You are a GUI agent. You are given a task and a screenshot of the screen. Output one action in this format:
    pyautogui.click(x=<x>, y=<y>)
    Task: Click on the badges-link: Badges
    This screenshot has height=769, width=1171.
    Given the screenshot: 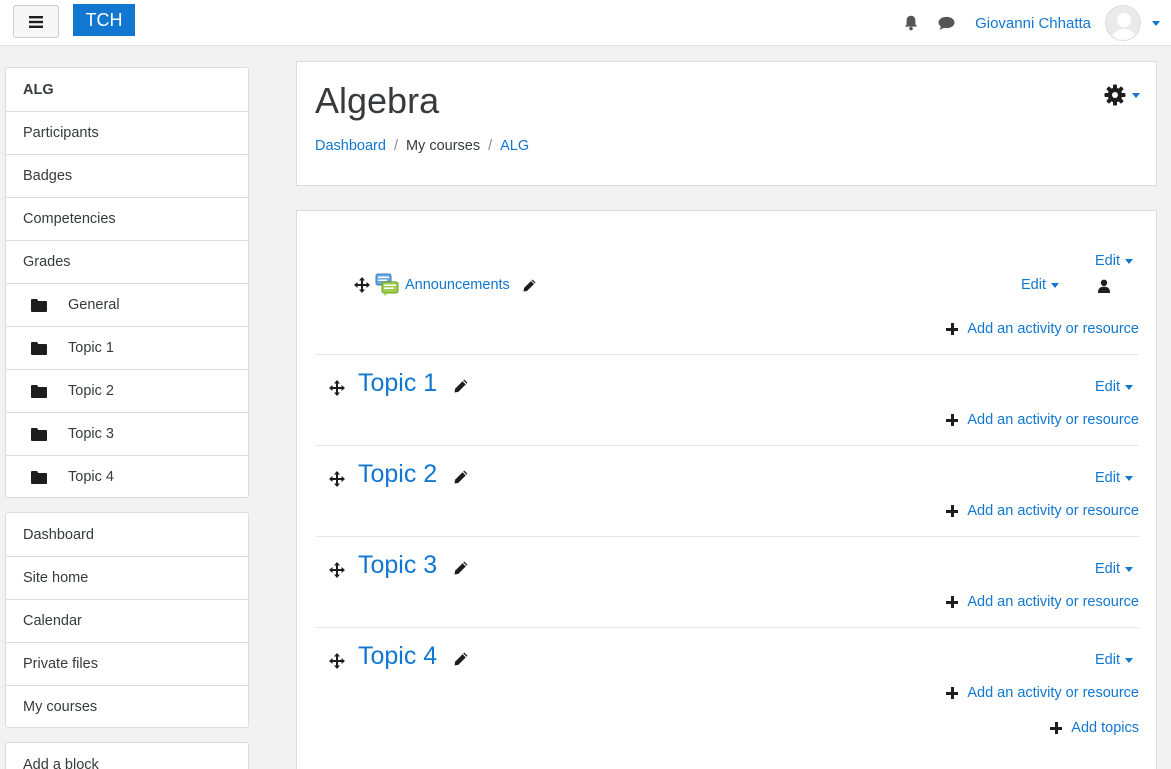 What is the action you would take?
    pyautogui.click(x=127, y=175)
    